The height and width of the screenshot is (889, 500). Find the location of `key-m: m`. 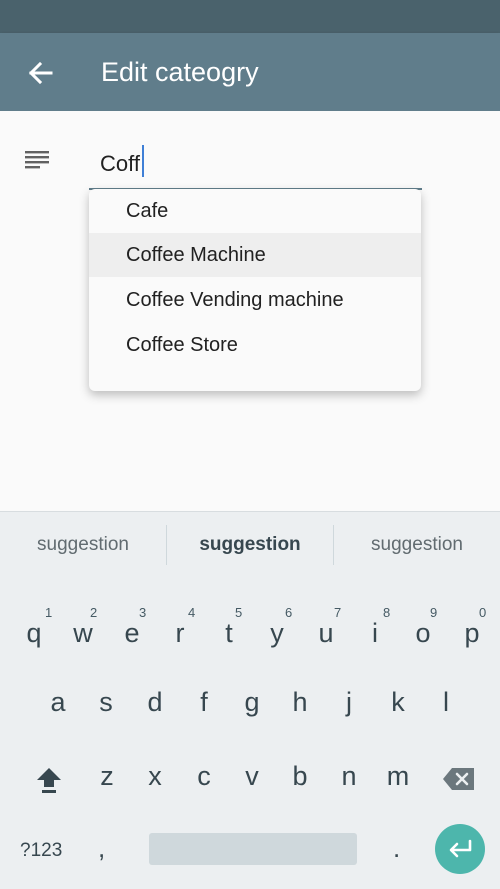

key-m: m is located at coordinates (398, 777).